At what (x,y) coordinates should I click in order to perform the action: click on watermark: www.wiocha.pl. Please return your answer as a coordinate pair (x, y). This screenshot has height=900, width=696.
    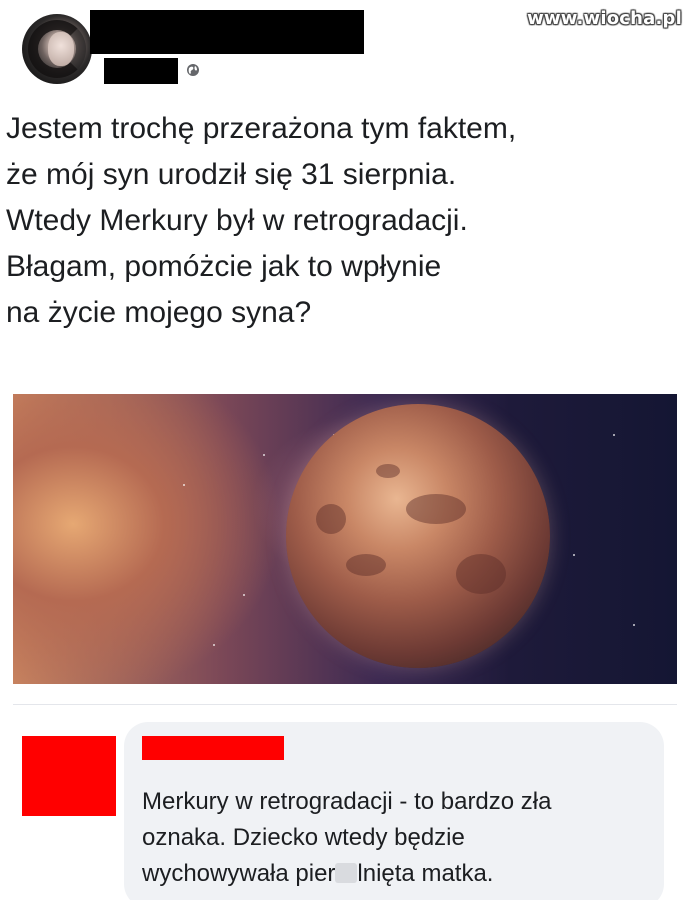
    Looking at the image, I should click on (604, 18).